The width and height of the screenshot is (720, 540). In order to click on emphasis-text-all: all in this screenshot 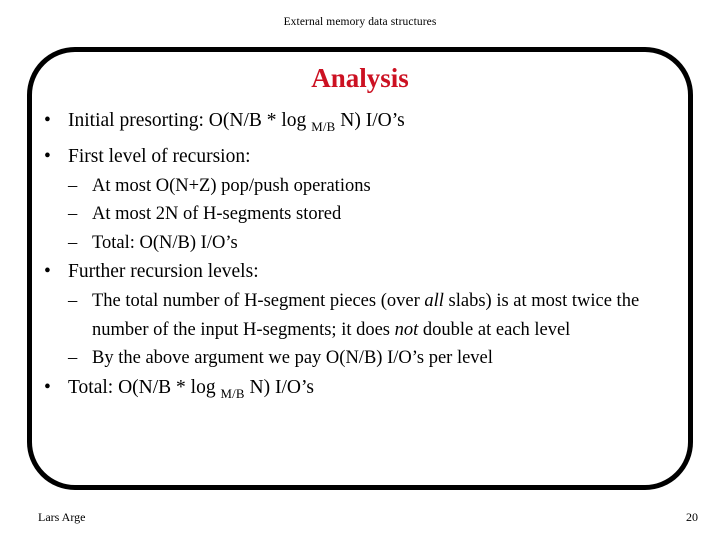, I will do `click(434, 301)`.